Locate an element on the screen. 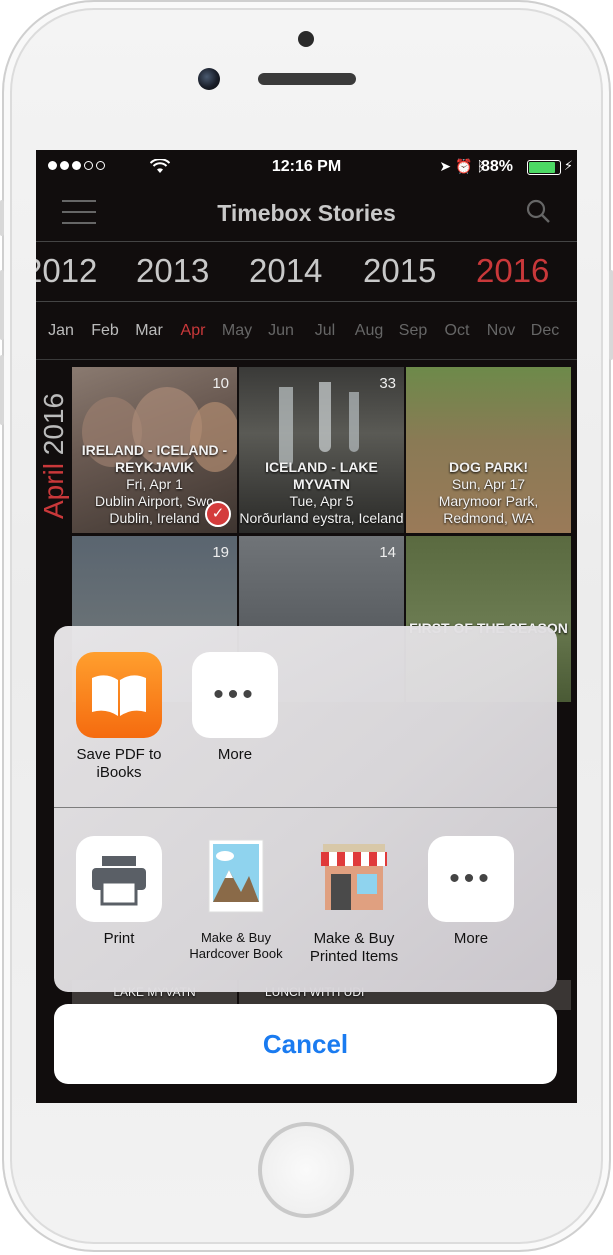 This screenshot has height=1255, width=613. alarm-icon: ⏰ is located at coordinates (466, 166).